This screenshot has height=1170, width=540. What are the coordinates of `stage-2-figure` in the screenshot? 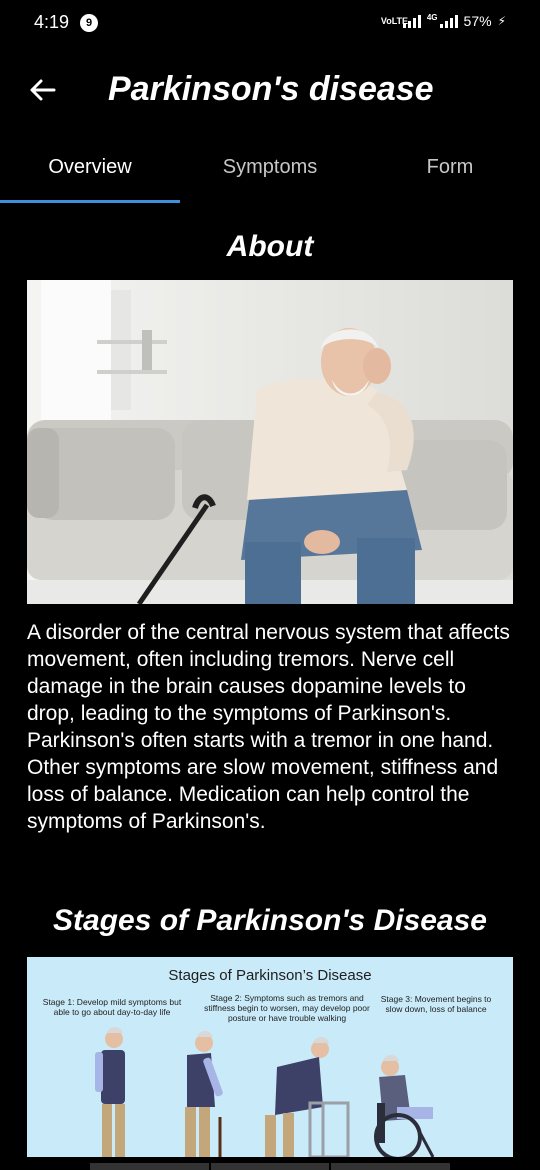 It's located at (204, 1094).